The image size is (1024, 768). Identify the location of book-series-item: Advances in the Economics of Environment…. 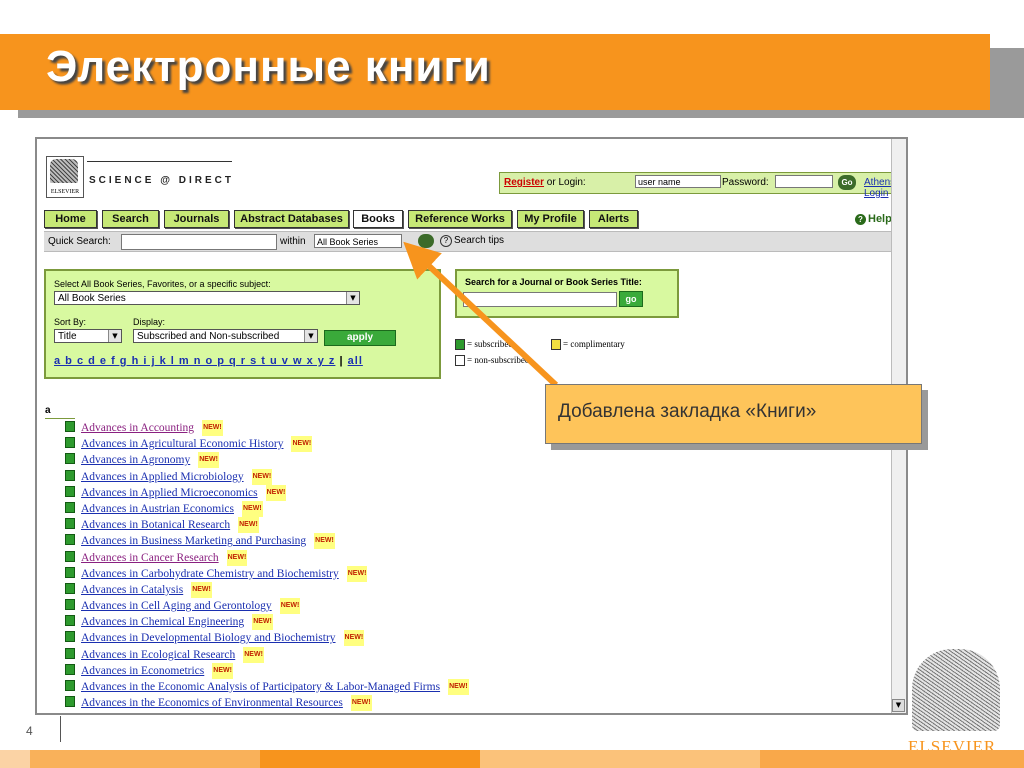
(267, 703).